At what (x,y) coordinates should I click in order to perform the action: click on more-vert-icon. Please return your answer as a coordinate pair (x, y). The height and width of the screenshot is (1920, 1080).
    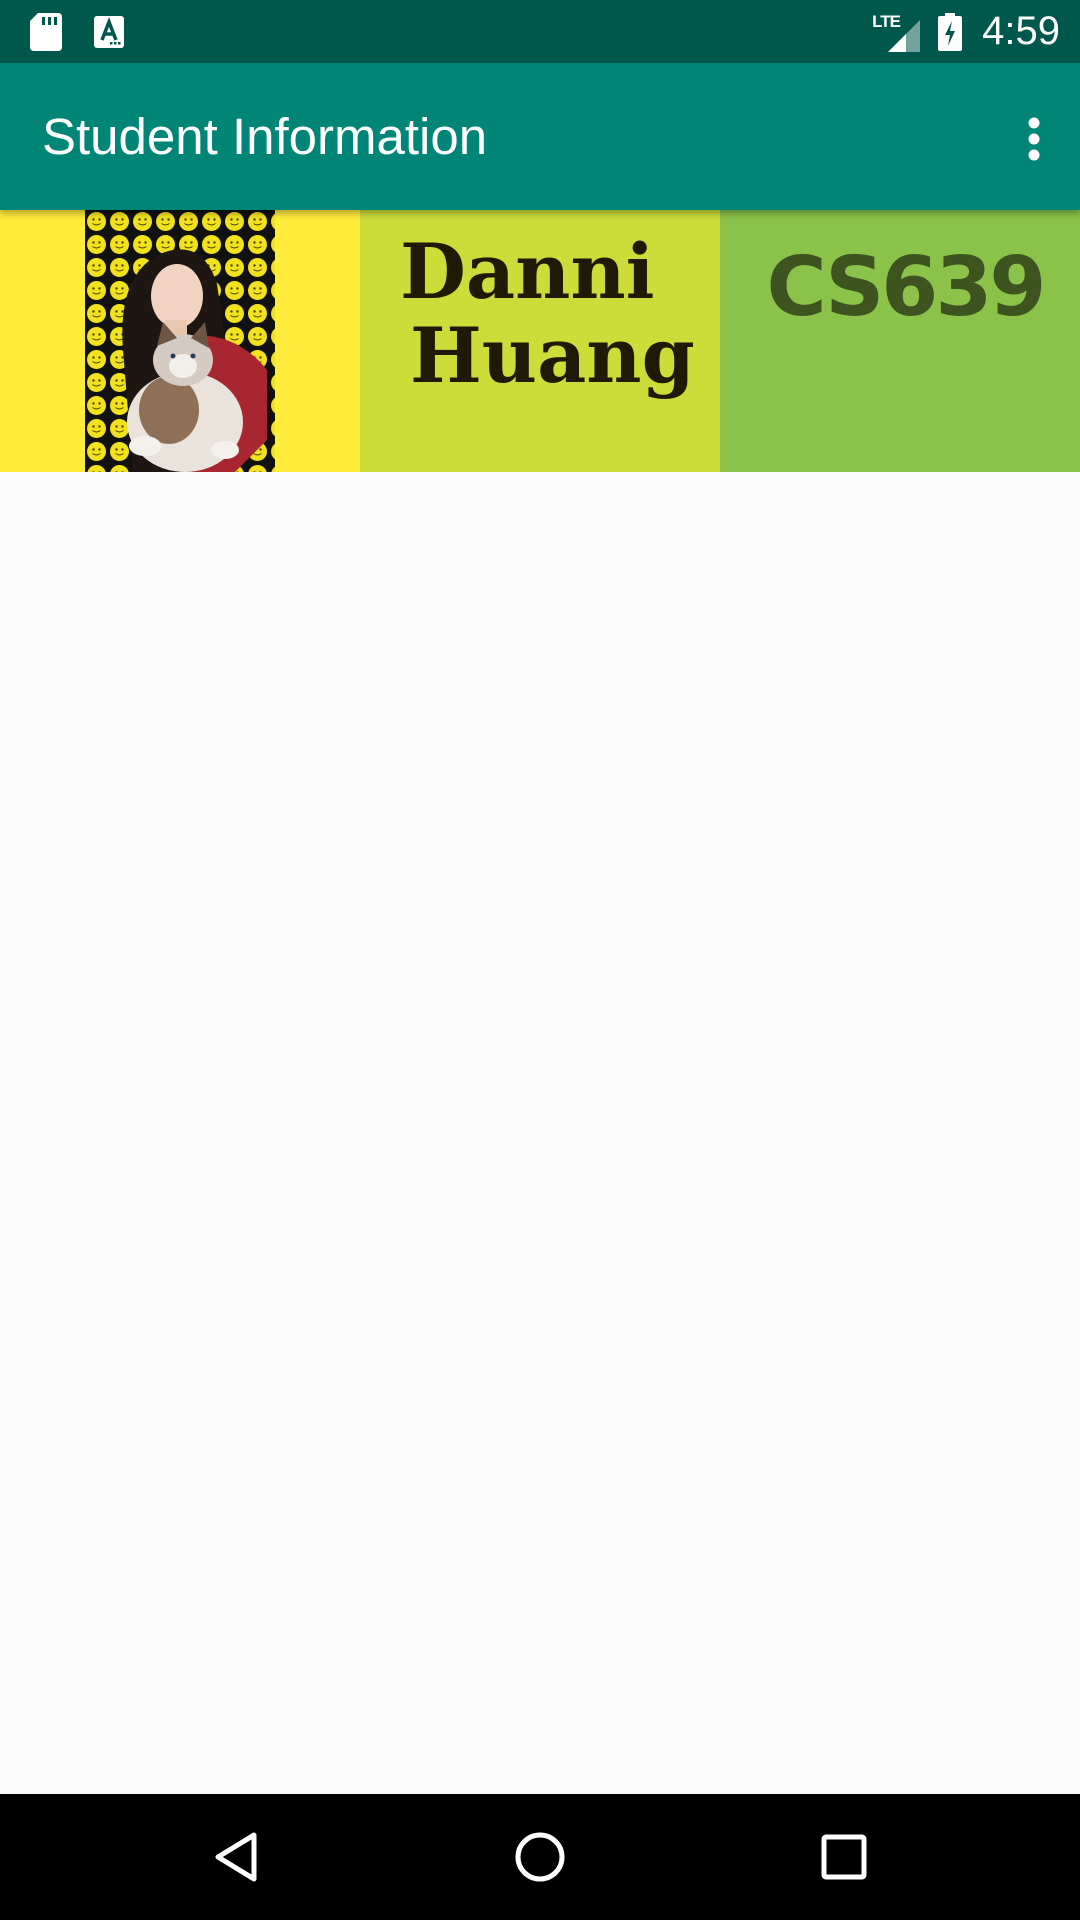
    Looking at the image, I should click on (1034, 139).